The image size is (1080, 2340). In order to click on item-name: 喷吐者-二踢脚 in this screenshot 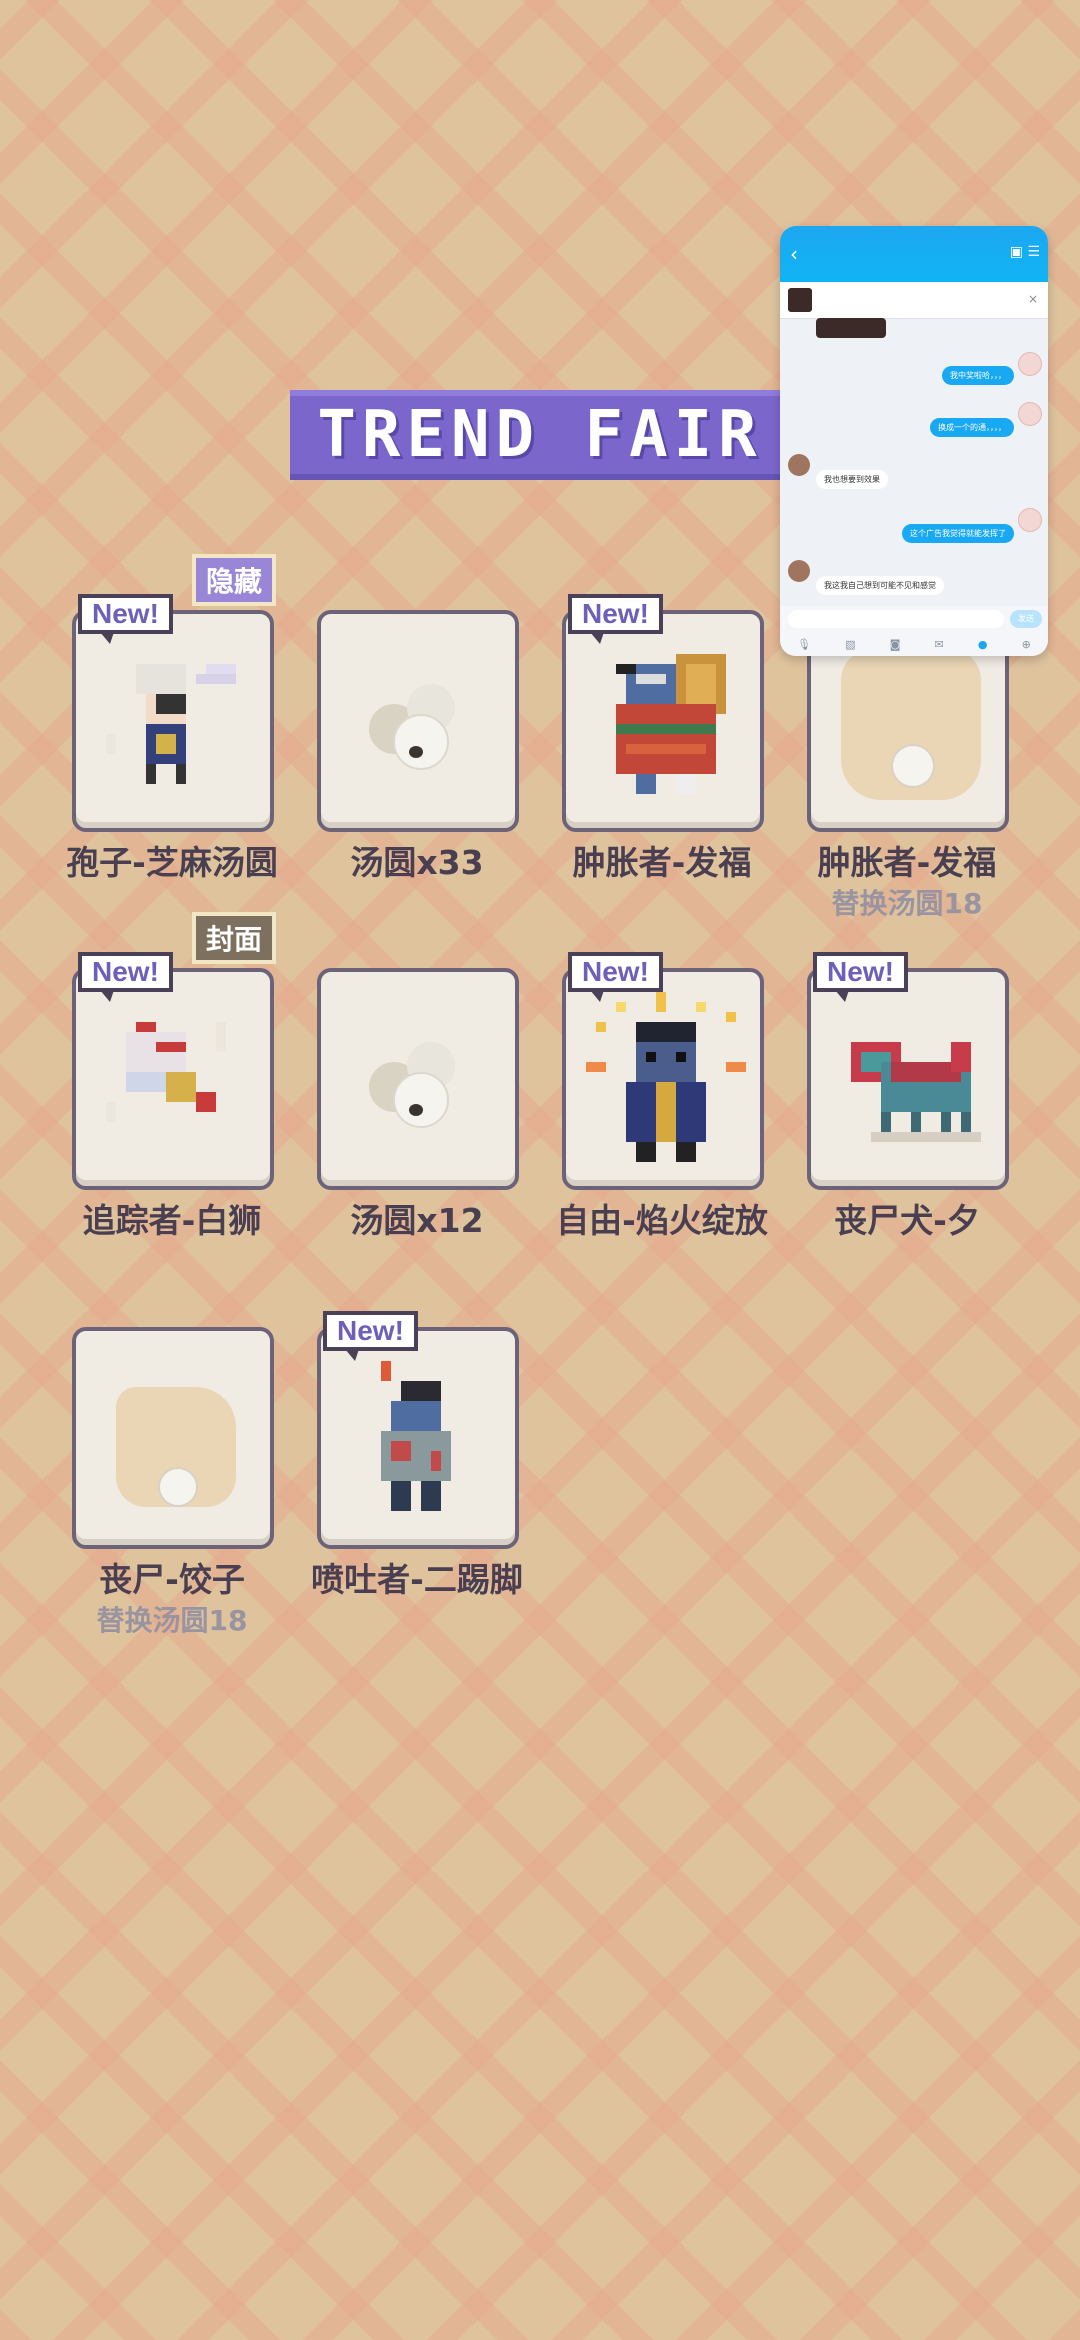, I will do `click(417, 1579)`.